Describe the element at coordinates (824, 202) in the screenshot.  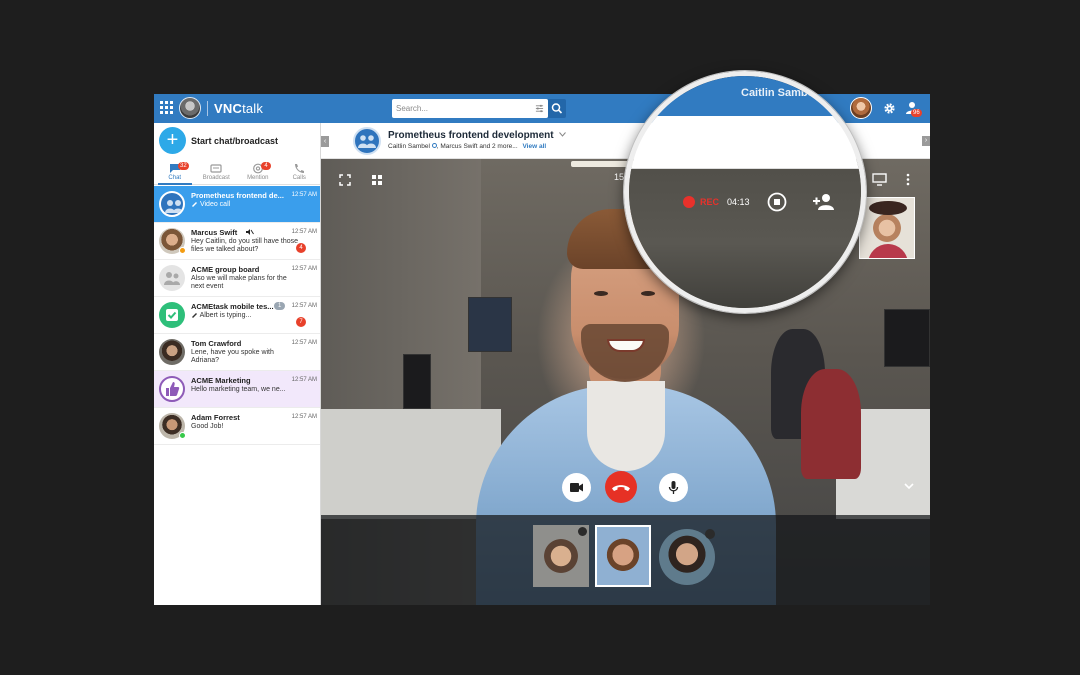
I see `add-participant-icon` at that location.